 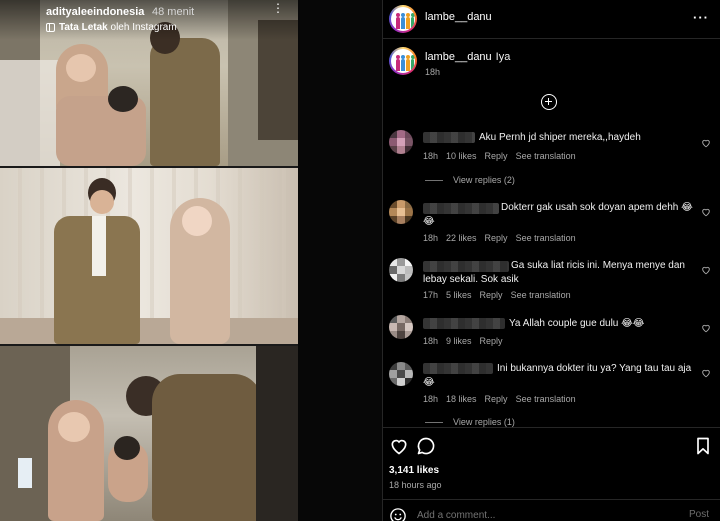 What do you see at coordinates (699, 514) in the screenshot?
I see `post-button: Post` at bounding box center [699, 514].